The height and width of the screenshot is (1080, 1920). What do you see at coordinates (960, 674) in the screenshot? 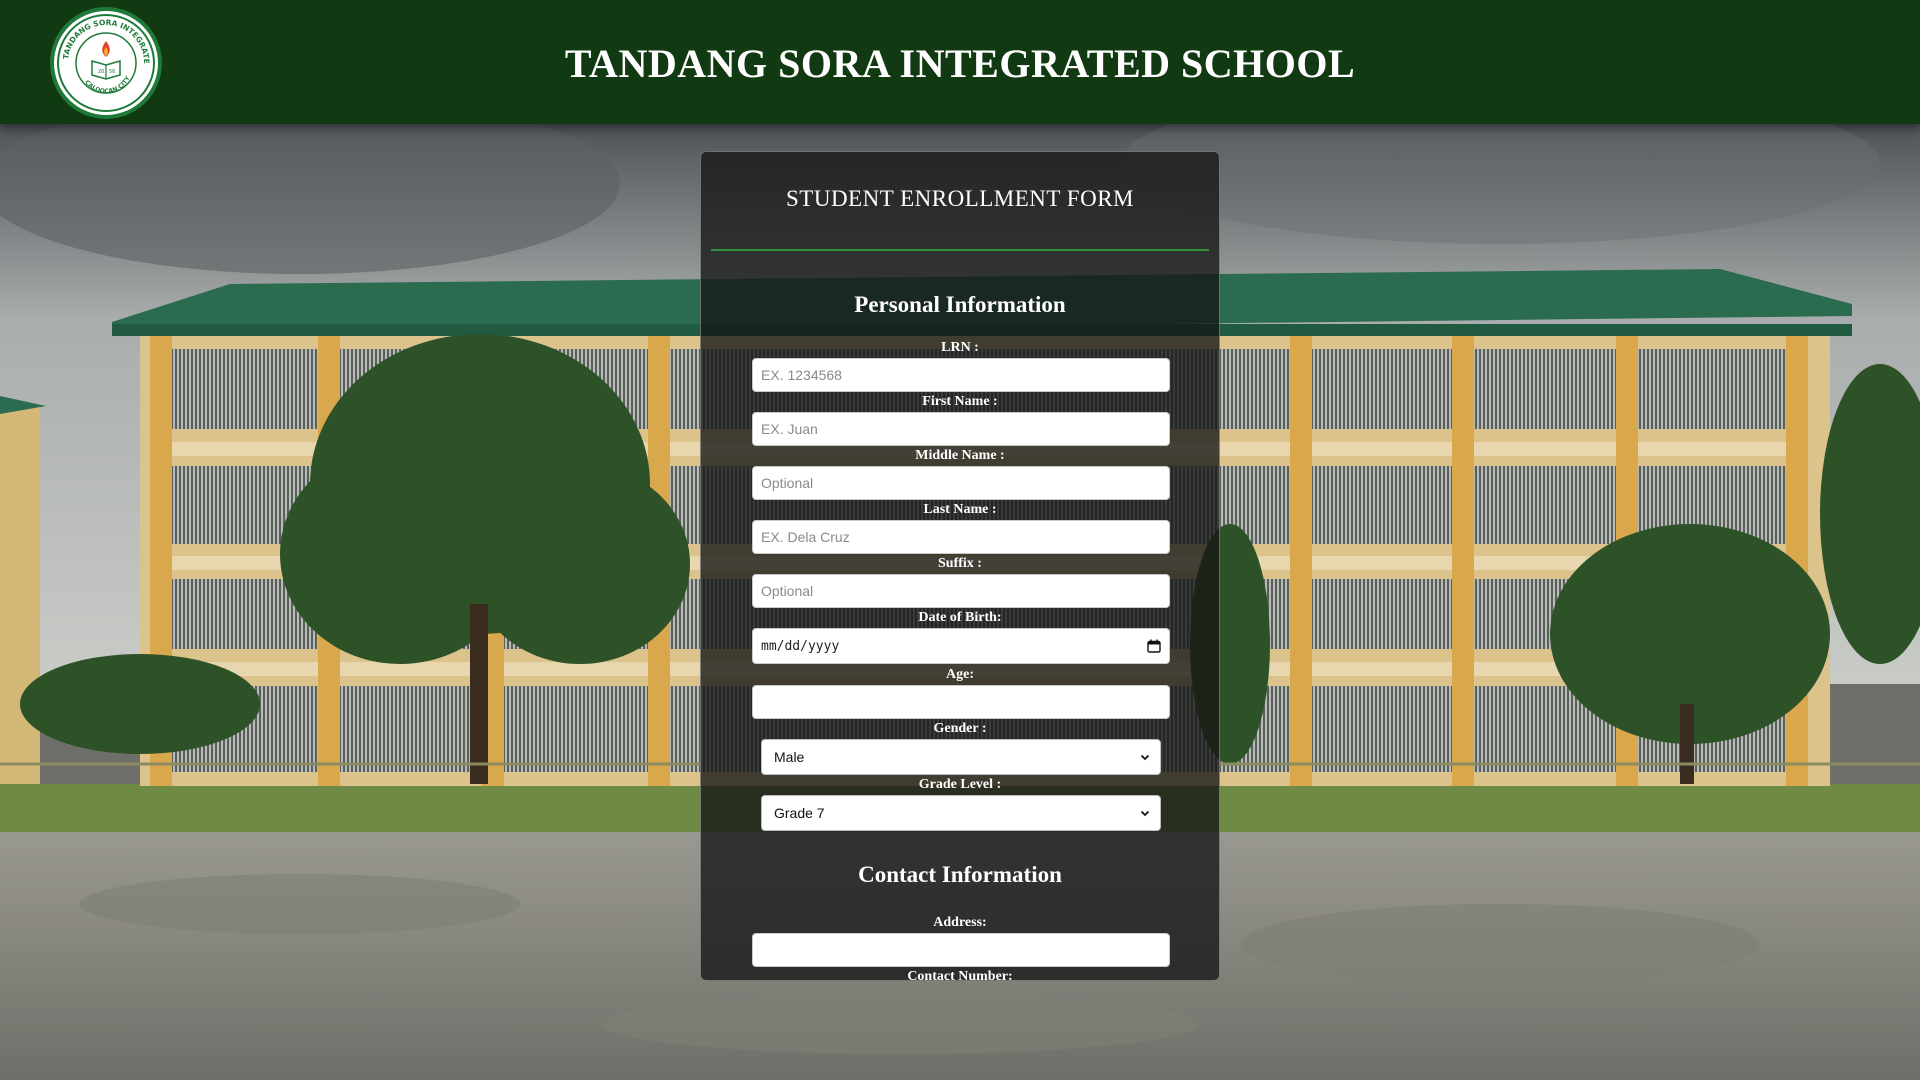
I see `age-label: Age:` at bounding box center [960, 674].